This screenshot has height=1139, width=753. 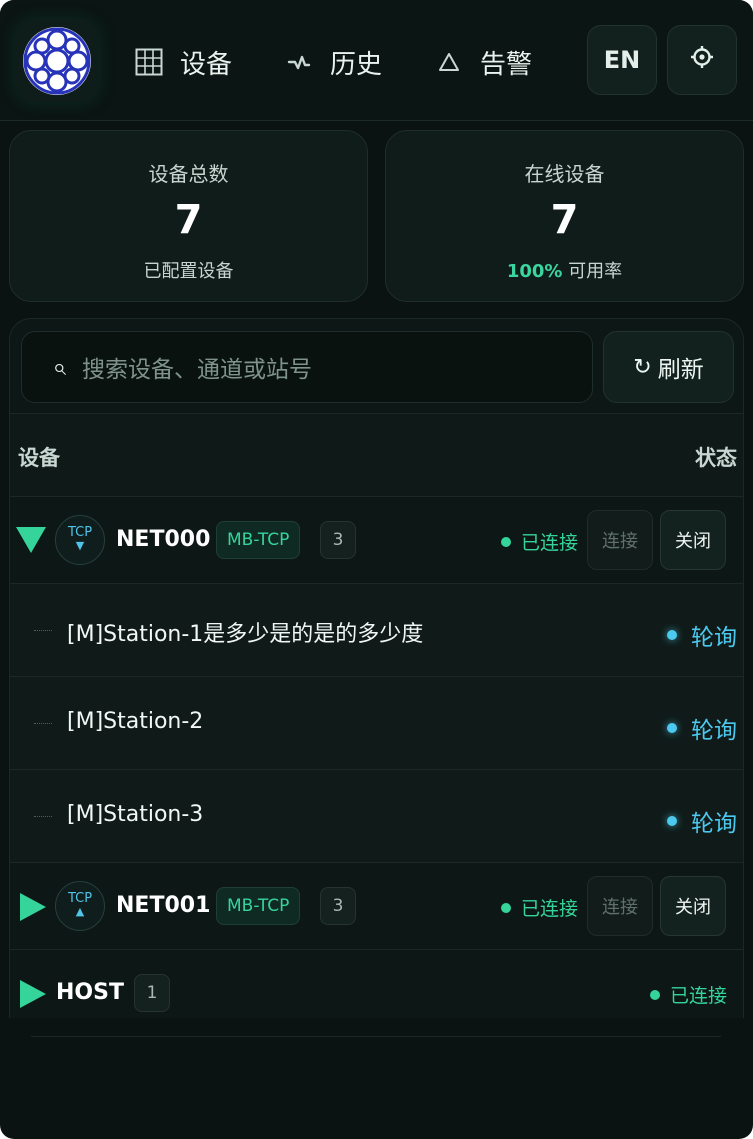 I want to click on top-bar: 设备 历史 告警 EN, so click(x=376, y=60).